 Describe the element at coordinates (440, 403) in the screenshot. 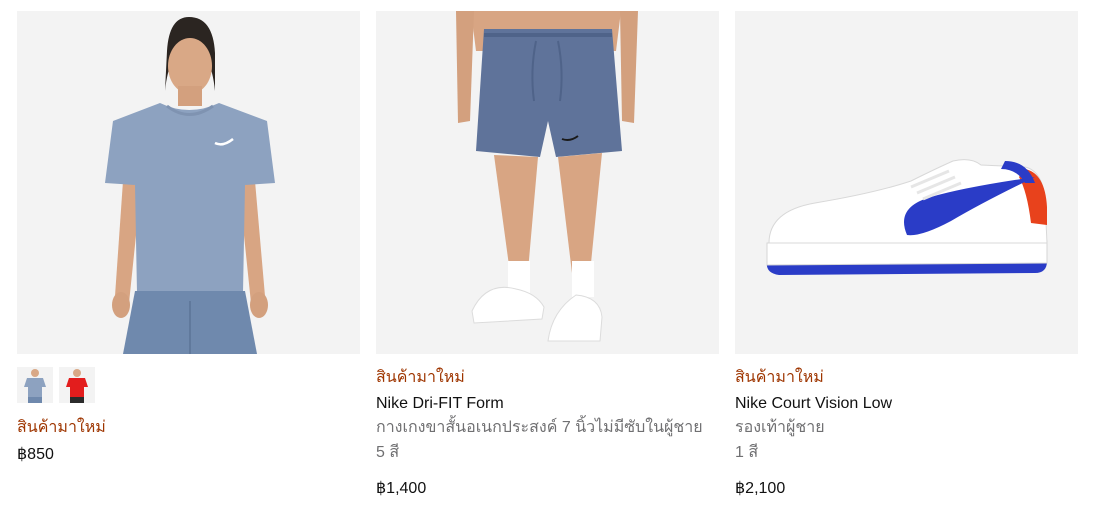

I see `product-name: Nike Dri-FIT Form` at that location.